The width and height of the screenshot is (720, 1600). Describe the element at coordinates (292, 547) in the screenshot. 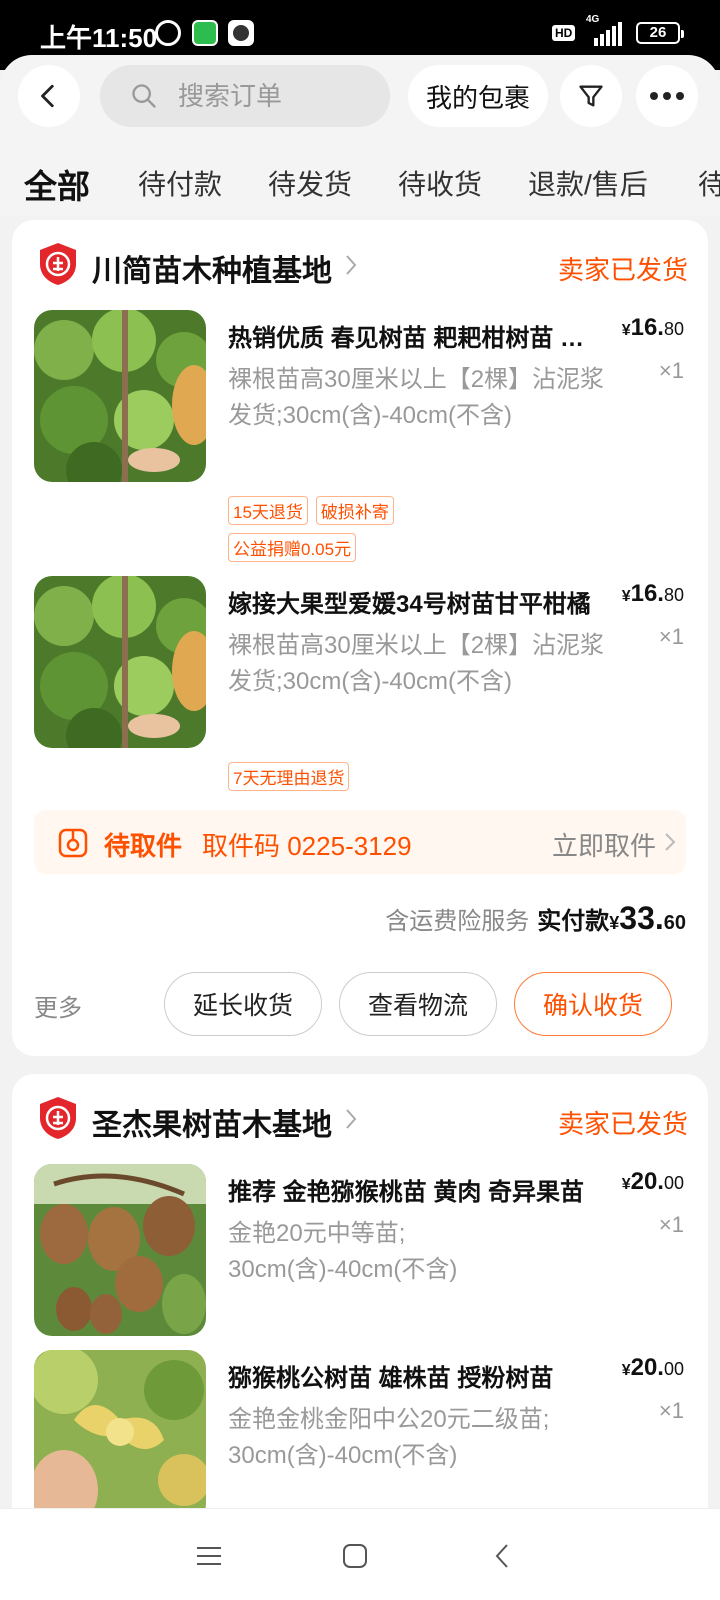

I see `service-tag: 公益捐赠0.05元` at that location.